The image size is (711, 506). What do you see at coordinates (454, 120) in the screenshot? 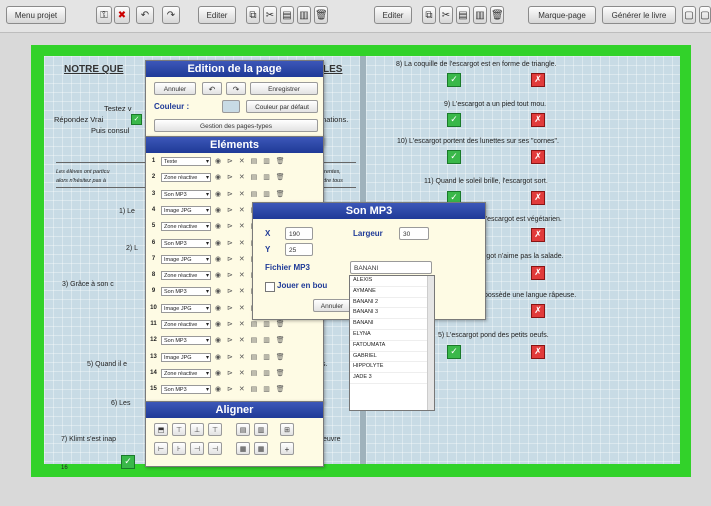
I see `vrai-button-q9: ✓` at bounding box center [454, 120].